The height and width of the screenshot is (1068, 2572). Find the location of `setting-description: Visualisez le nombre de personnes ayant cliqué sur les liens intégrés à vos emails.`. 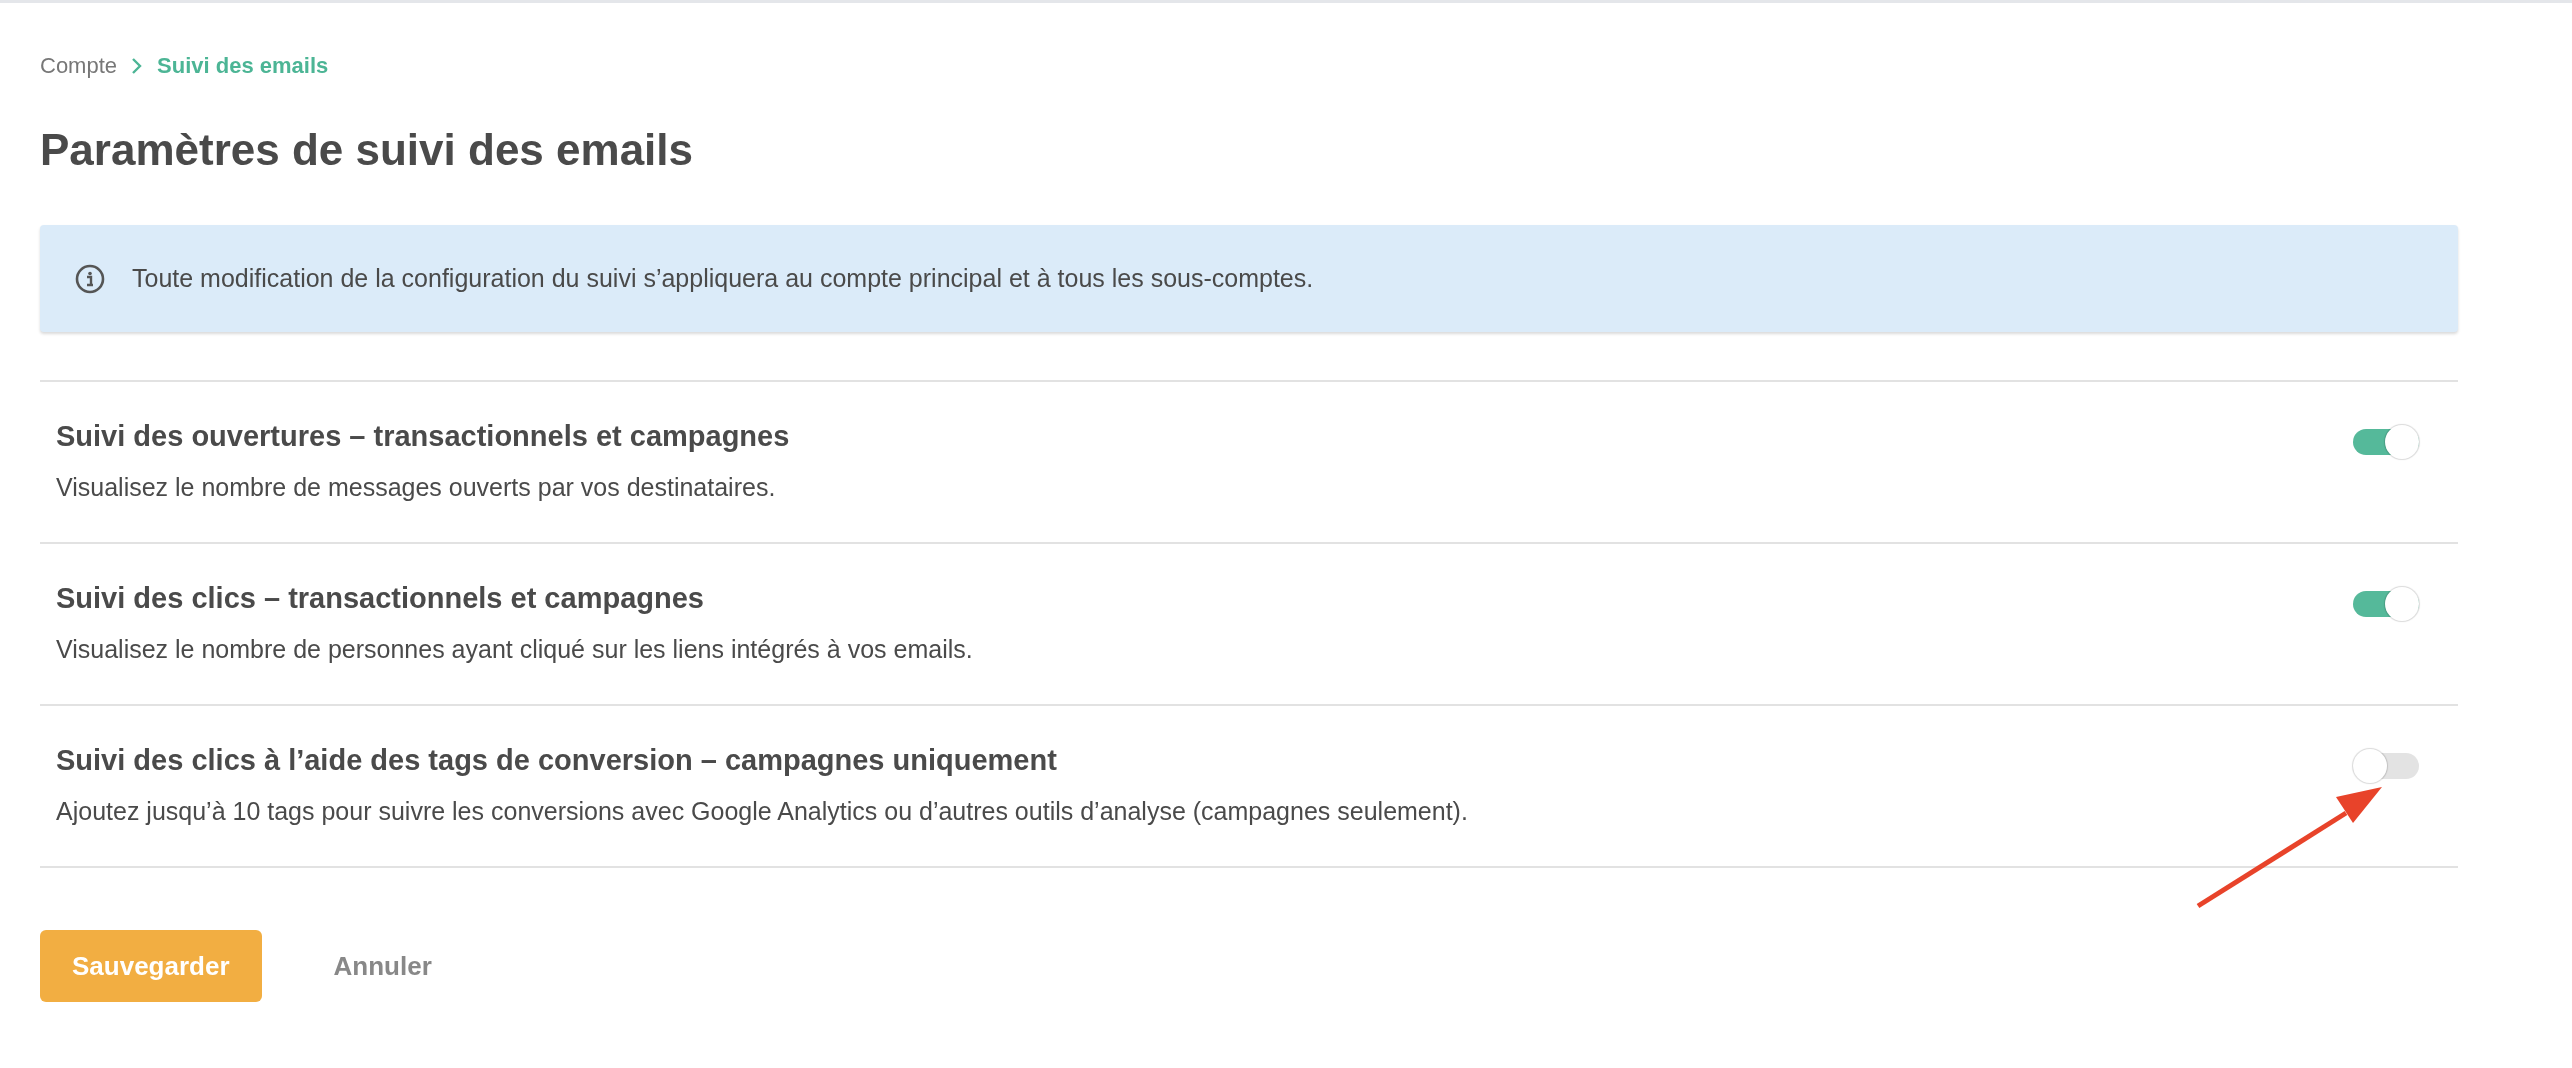

setting-description: Visualisez le nombre de personnes ayant cliqué sur les liens intégrés à vos emails. is located at coordinates (514, 649).